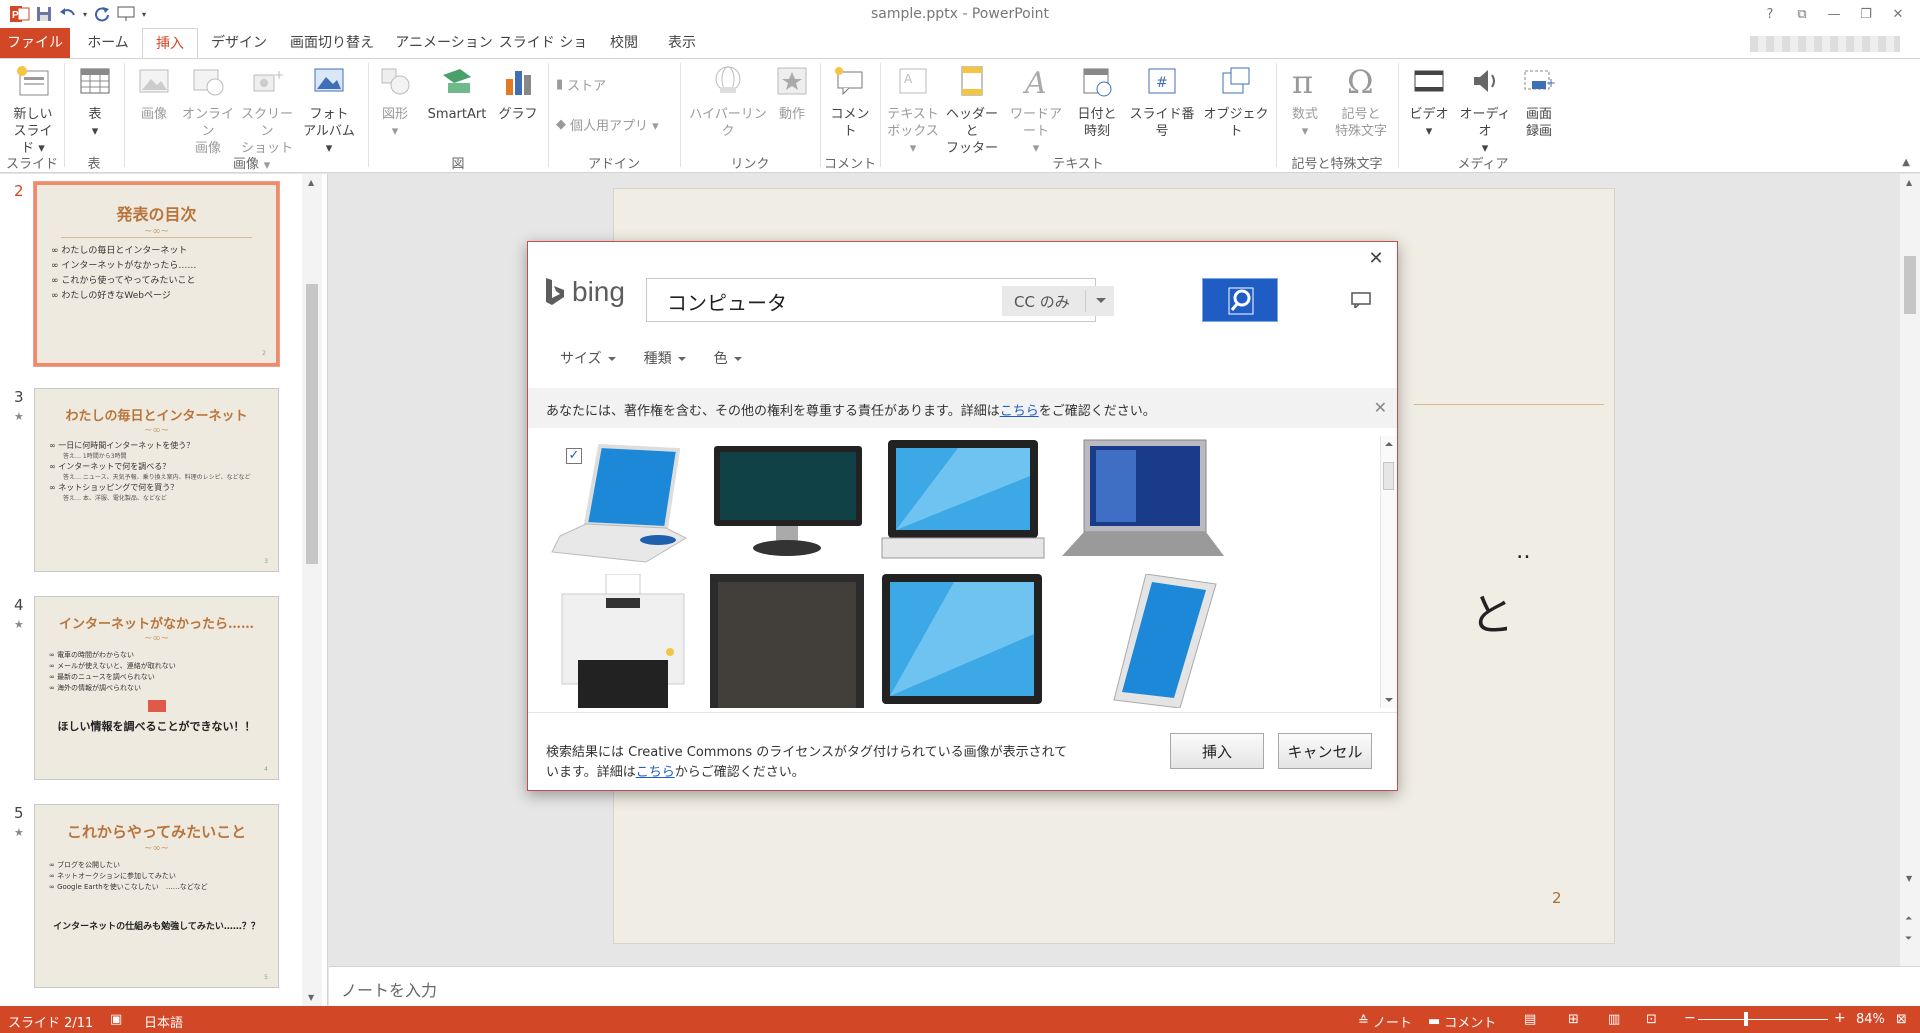  What do you see at coordinates (116, 1019) in the screenshot?
I see `spell-check-icon: ▣` at bounding box center [116, 1019].